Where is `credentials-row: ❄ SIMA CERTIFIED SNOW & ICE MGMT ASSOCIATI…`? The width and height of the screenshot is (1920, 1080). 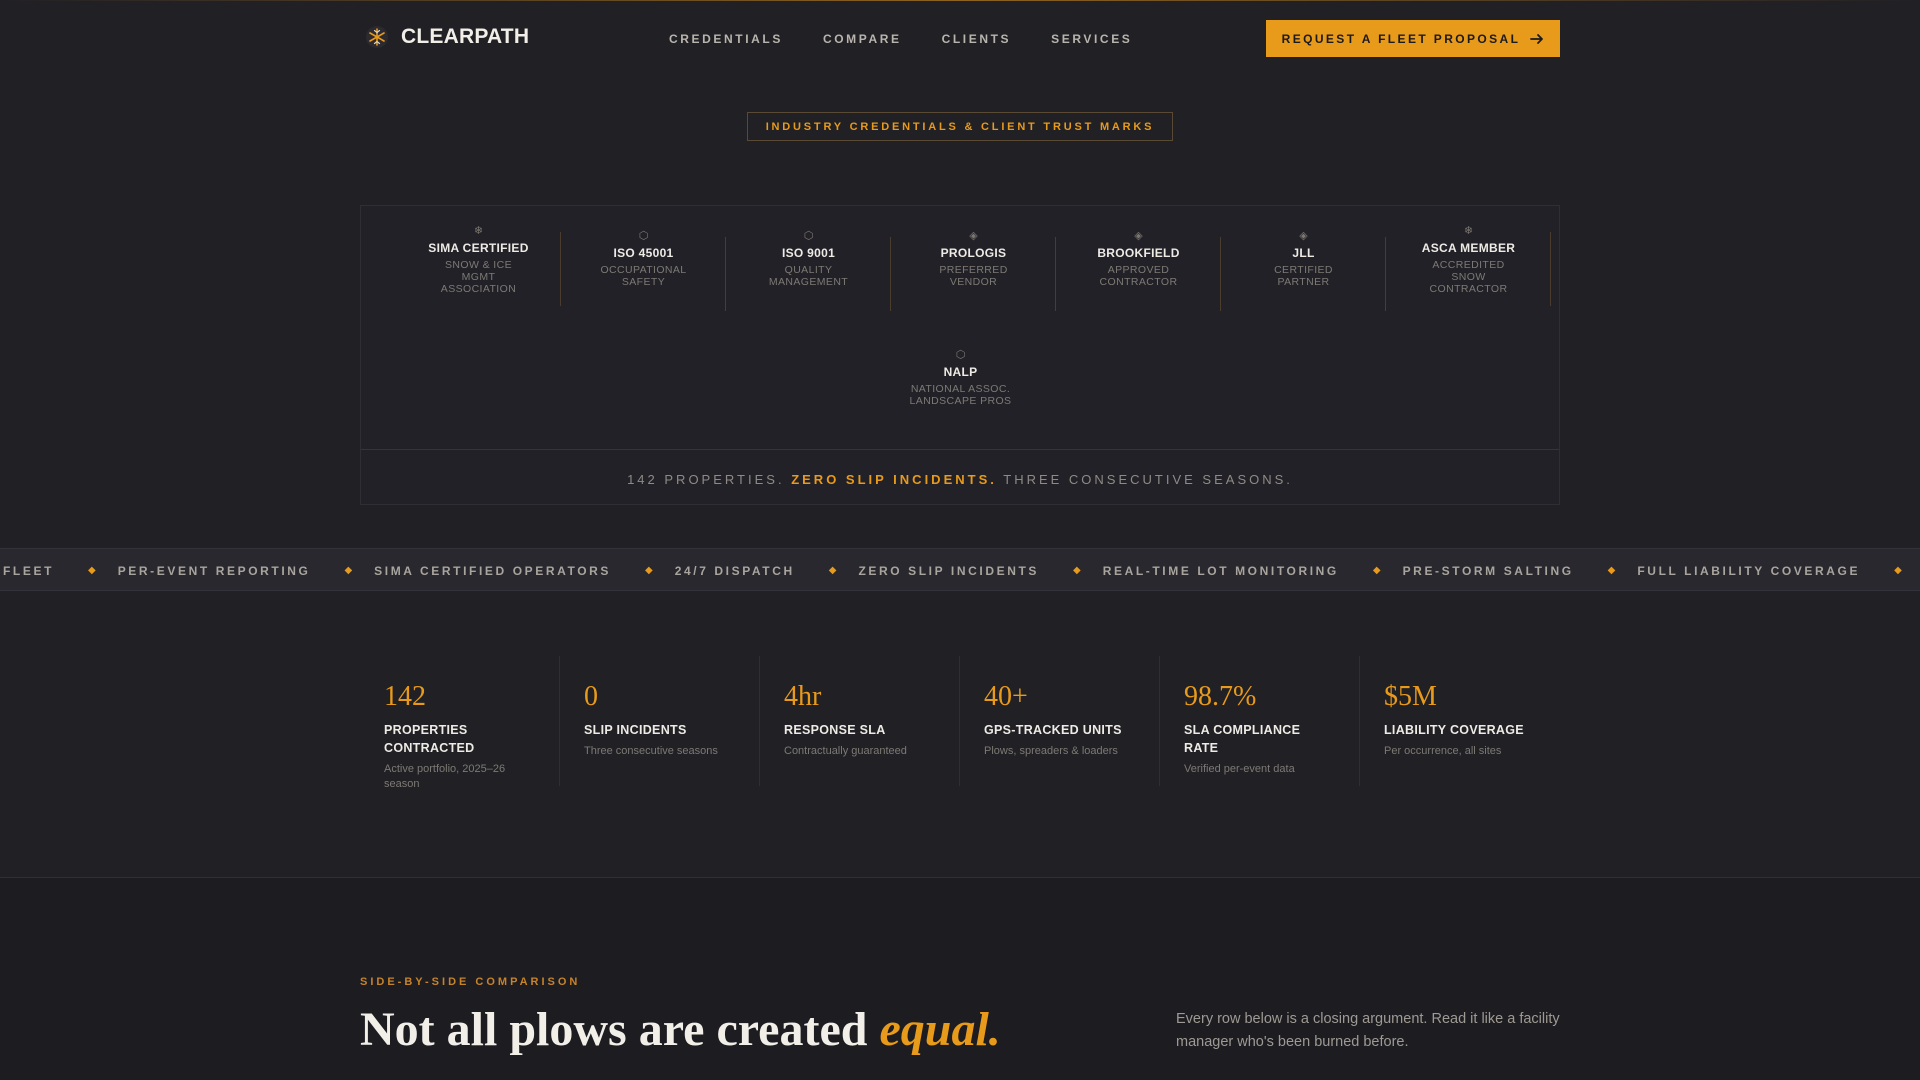
credentials-row: ❄ SIMA CERTIFIED SNOW & ICE MGMT ASSOCIATI… is located at coordinates (961, 269).